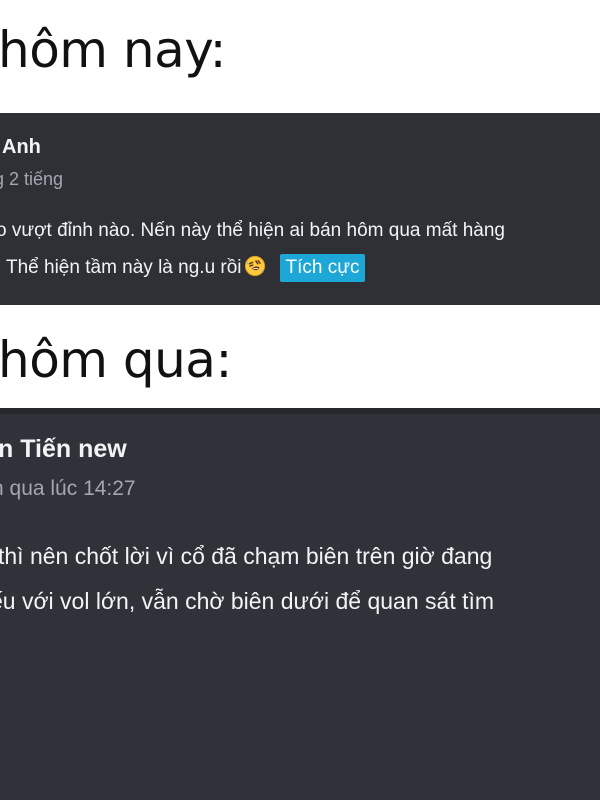 The width and height of the screenshot is (600, 800). What do you see at coordinates (124, 267) in the screenshot?
I see `post-body-text: Thể hiện tầm này là ng.u rồi` at bounding box center [124, 267].